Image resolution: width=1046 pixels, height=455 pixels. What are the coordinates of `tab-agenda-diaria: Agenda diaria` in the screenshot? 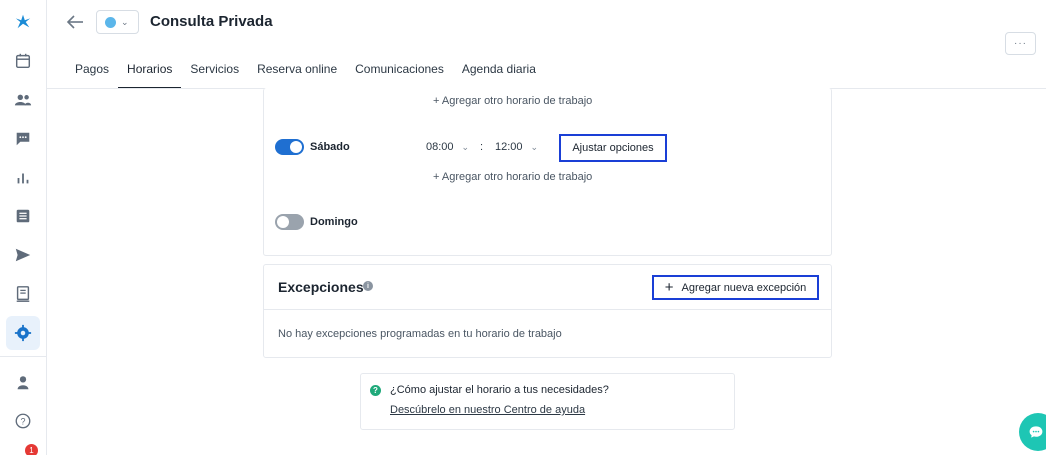 It's located at (499, 75).